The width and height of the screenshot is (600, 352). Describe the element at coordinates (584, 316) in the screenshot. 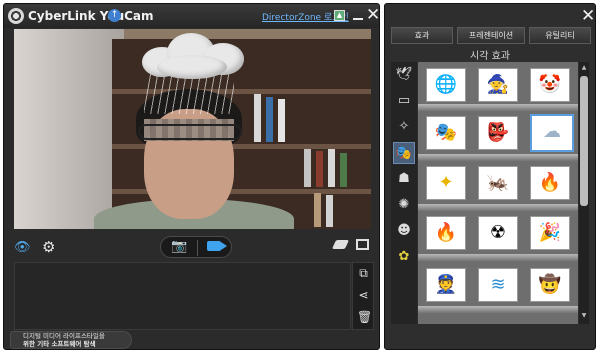

I see `scroll-down-icon: ▼` at that location.